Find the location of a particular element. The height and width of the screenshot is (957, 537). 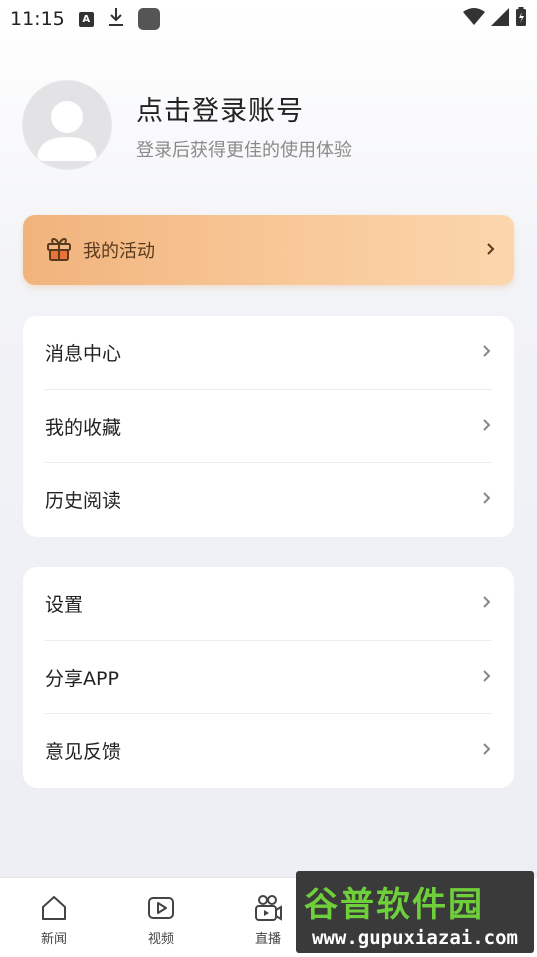

home-icon is located at coordinates (54, 908).